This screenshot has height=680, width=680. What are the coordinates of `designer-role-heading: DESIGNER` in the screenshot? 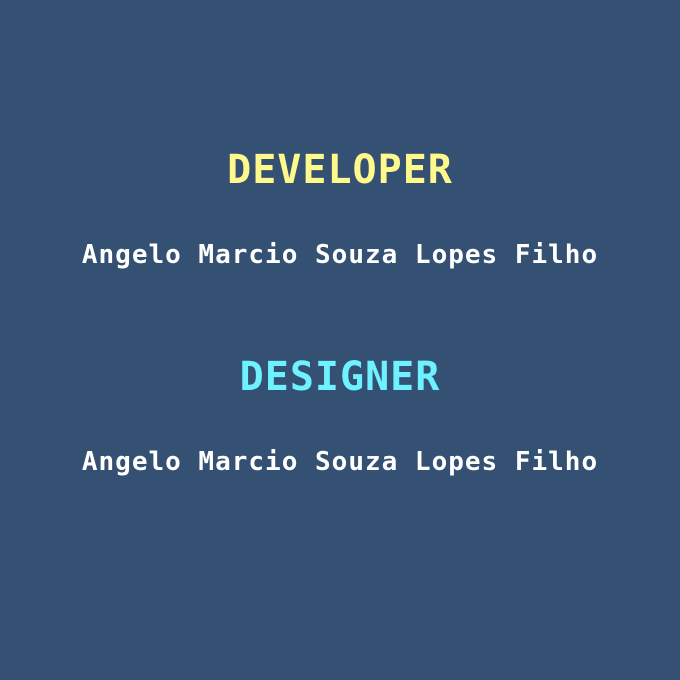 It's located at (340, 377).